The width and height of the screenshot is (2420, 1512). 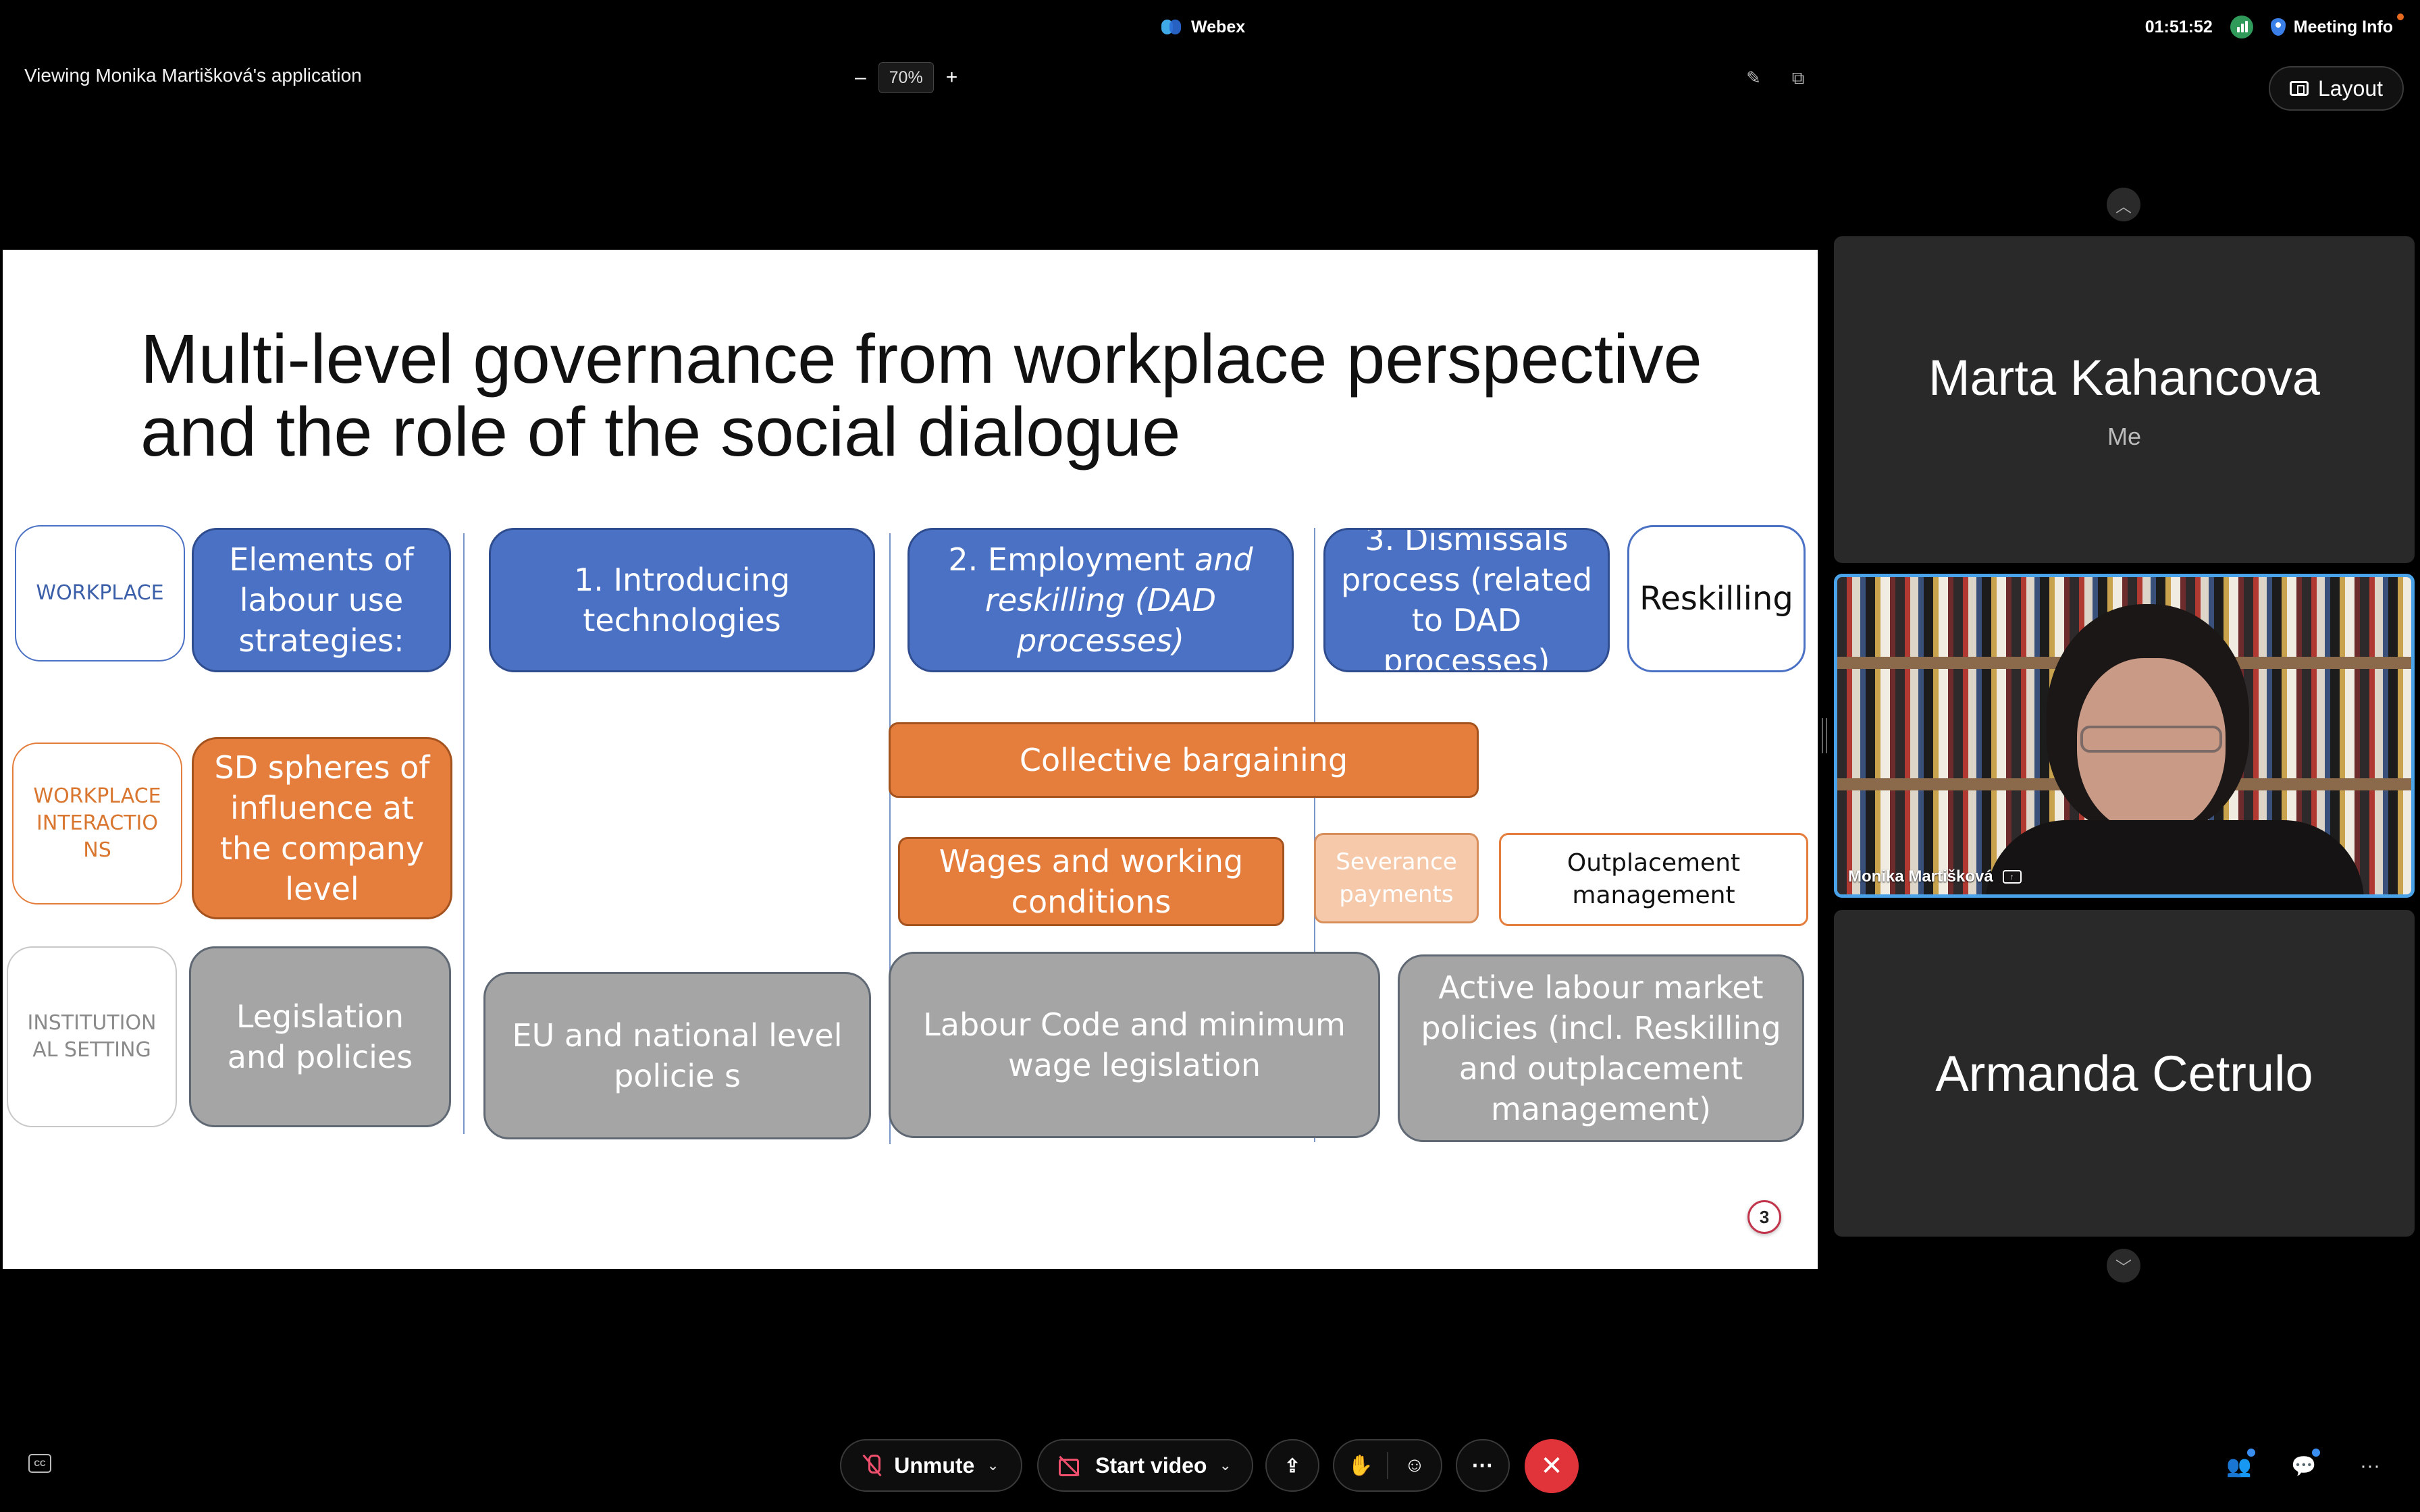 I want to click on chat-icon: 💬, so click(x=2304, y=1465).